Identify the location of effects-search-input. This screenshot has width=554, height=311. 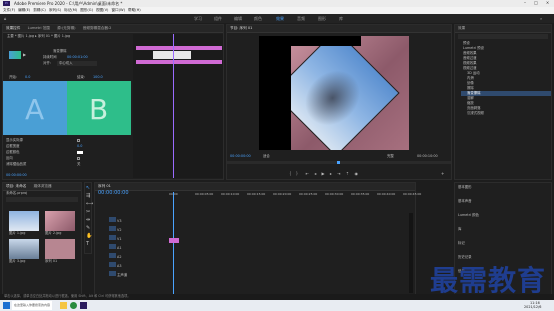
(503, 36).